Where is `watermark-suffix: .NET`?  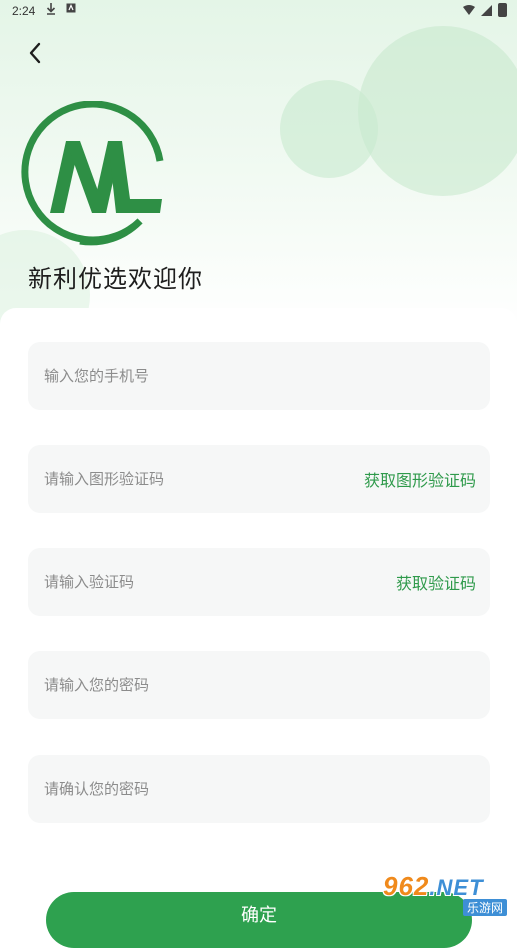 watermark-suffix: .NET is located at coordinates (456, 887).